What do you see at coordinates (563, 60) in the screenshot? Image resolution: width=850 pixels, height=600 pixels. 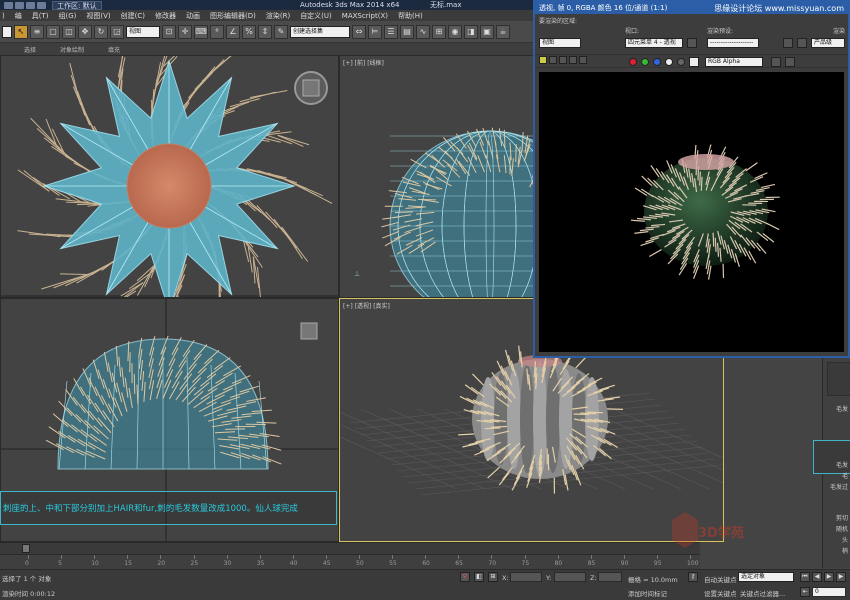 I see `clone-window-icon` at bounding box center [563, 60].